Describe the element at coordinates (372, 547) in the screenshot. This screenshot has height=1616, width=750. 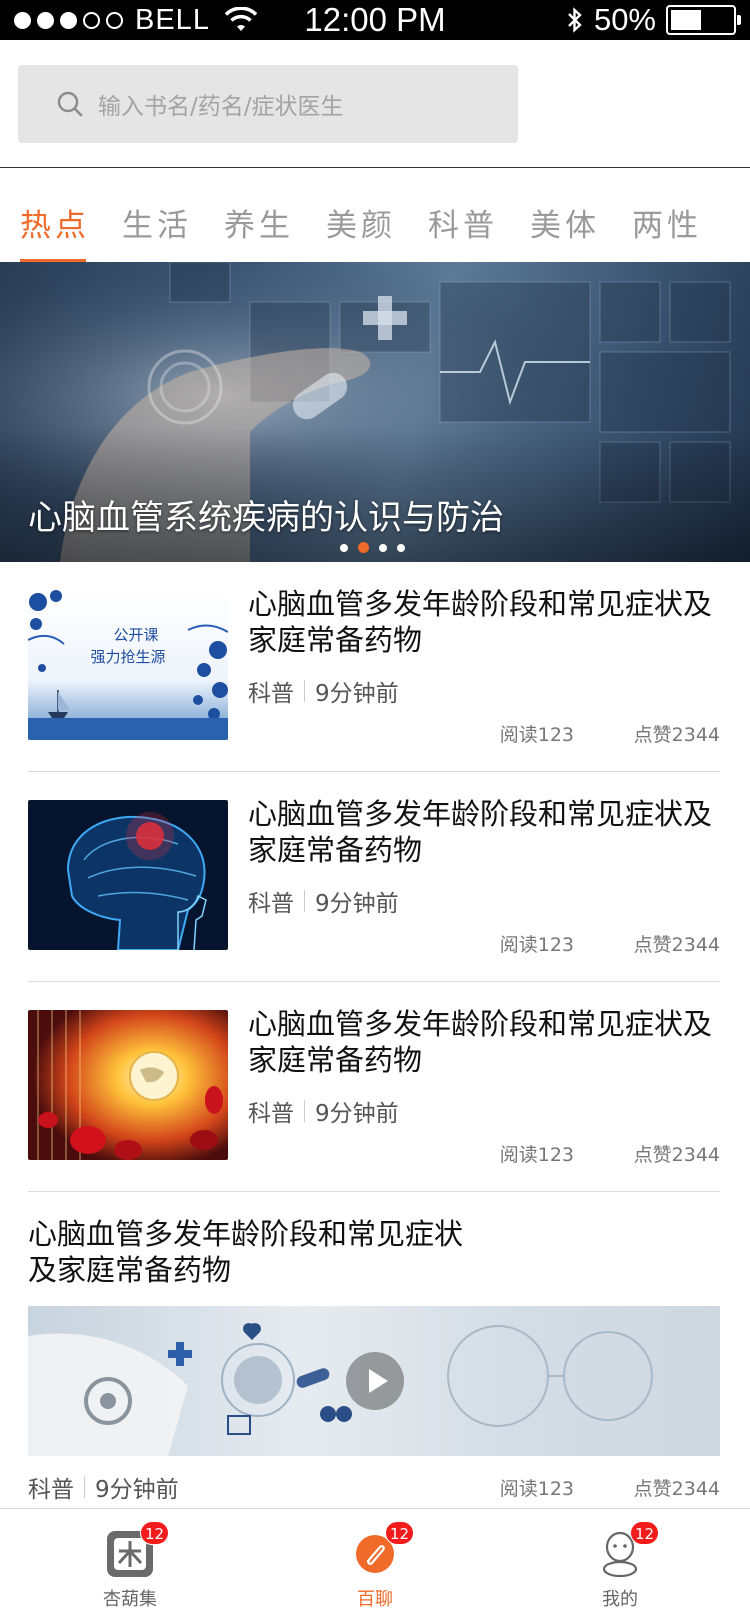
I see `carousel-indicator` at that location.